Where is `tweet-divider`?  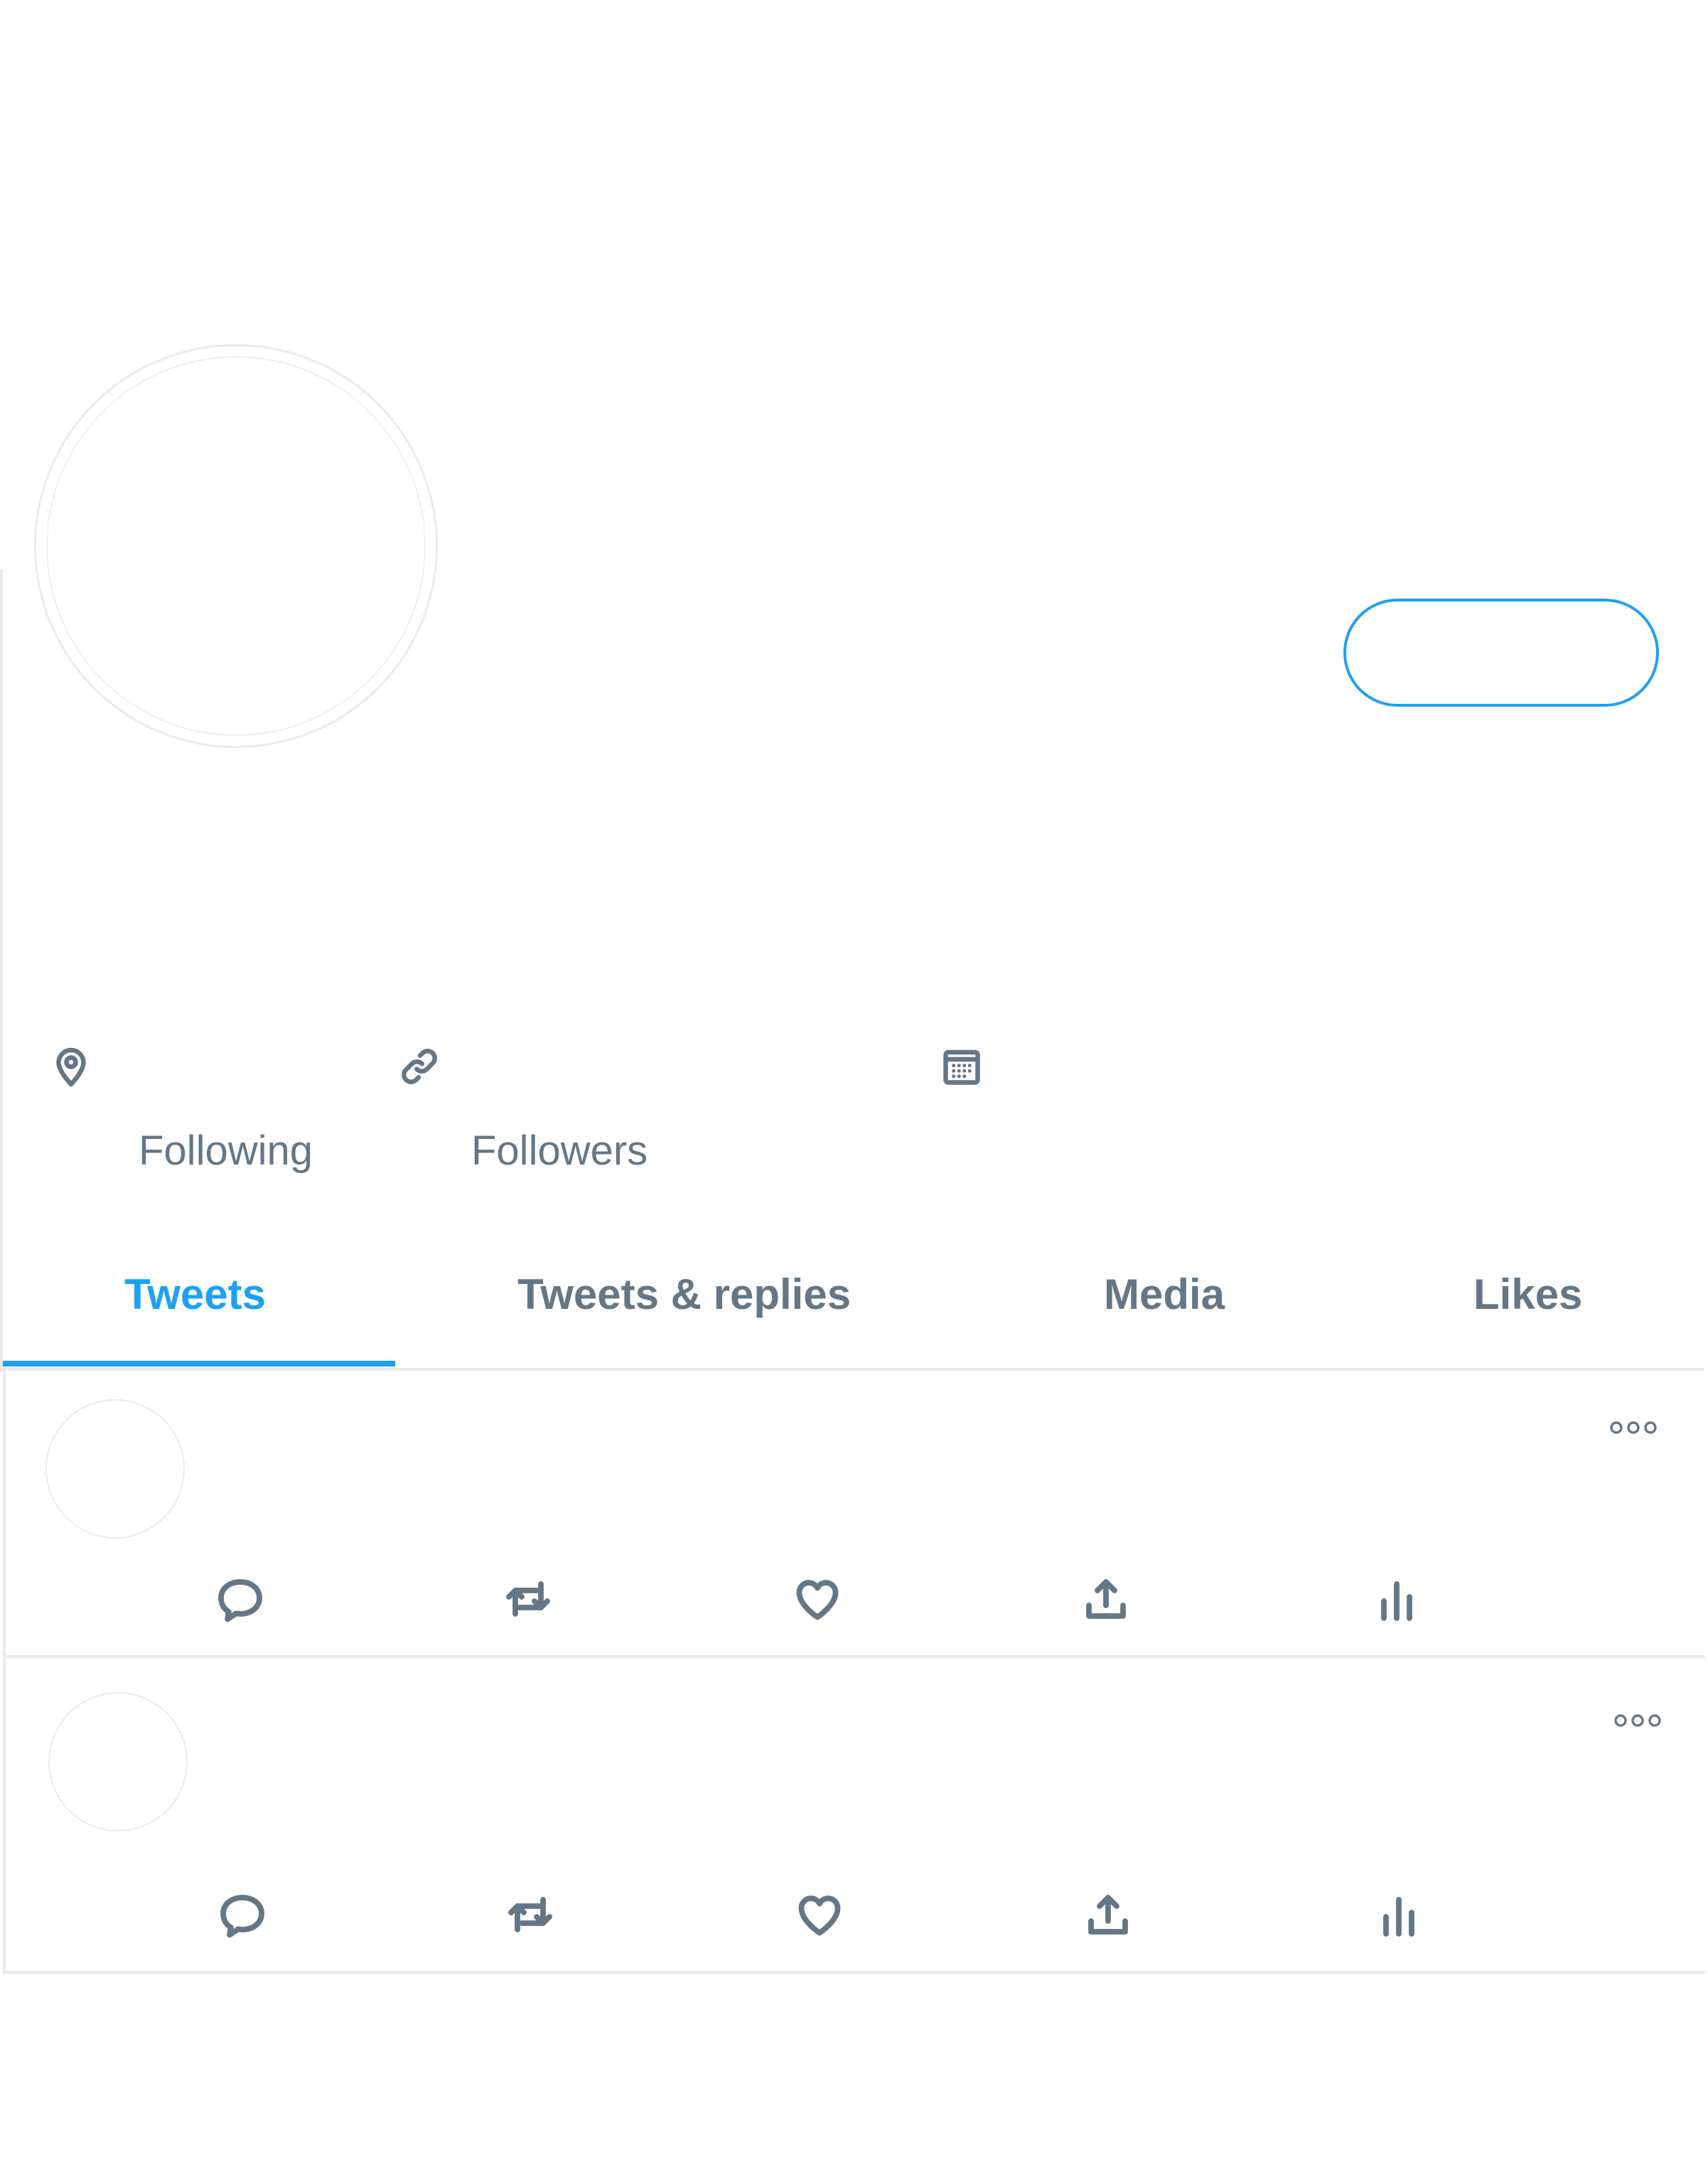
tweet-divider is located at coordinates (854, 1972).